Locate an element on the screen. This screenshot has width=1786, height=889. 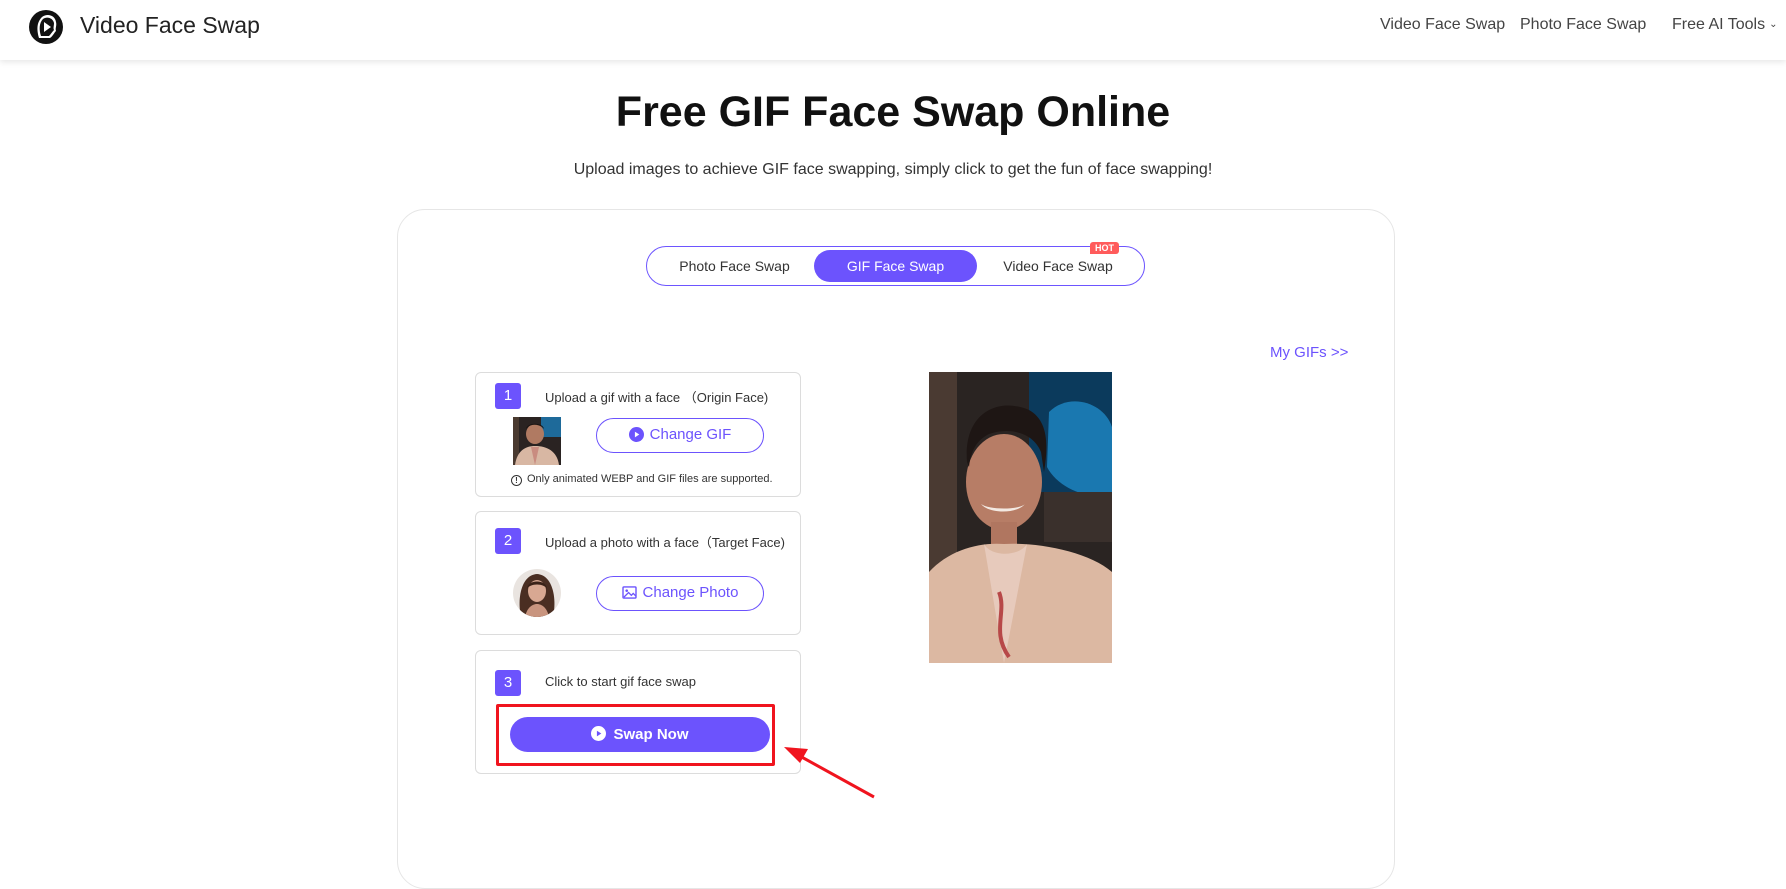
nav-label: Video Face Swap is located at coordinates (1443, 24).